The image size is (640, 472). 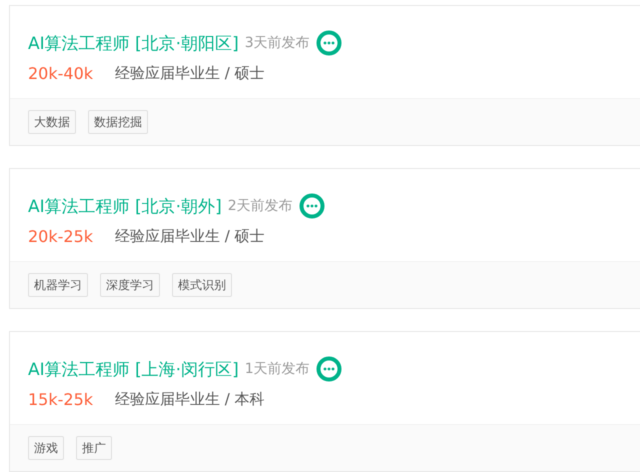 What do you see at coordinates (202, 285) in the screenshot?
I see `job-tag: 模式识别` at bounding box center [202, 285].